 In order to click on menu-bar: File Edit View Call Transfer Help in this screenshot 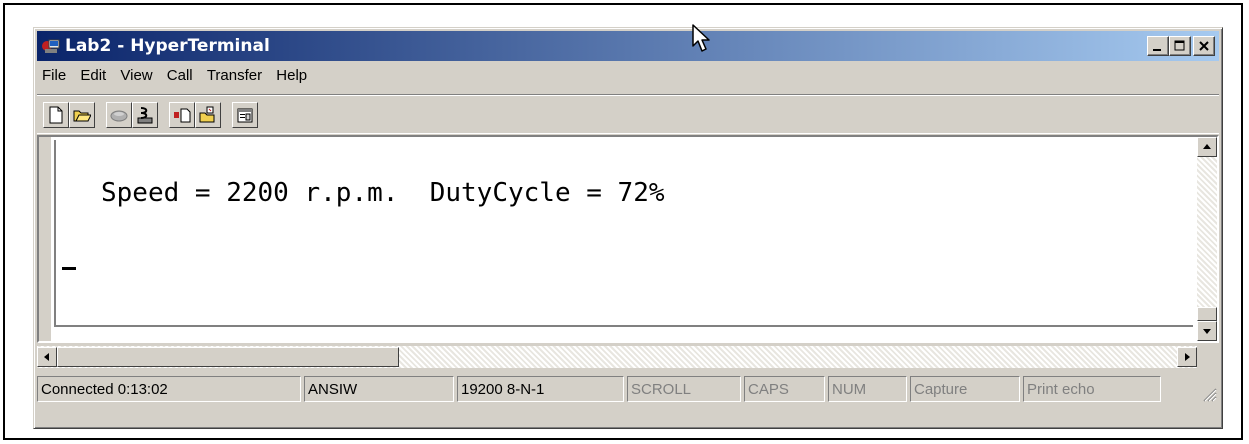, I will do `click(628, 77)`.